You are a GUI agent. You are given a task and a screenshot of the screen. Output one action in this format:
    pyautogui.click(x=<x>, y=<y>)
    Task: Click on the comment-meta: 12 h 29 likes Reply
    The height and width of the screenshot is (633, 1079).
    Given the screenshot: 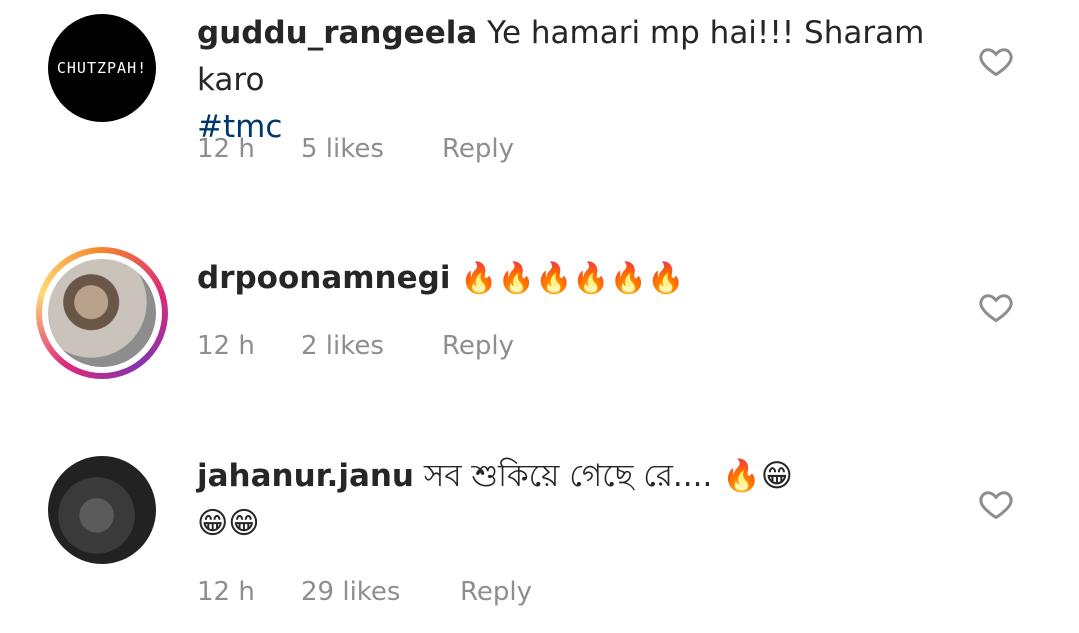 What is the action you would take?
    pyautogui.click(x=364, y=592)
    